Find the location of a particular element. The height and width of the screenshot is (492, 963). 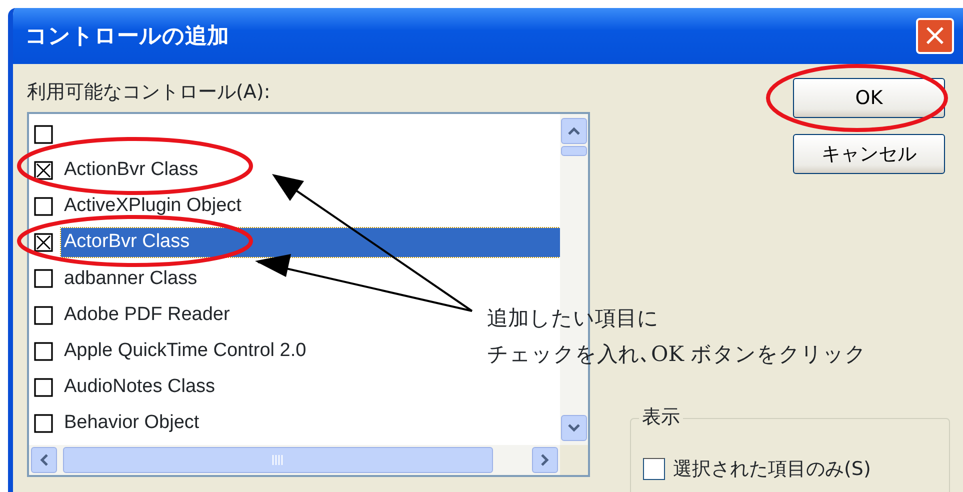

list-item: Adobe PDF Reader is located at coordinates (147, 315).